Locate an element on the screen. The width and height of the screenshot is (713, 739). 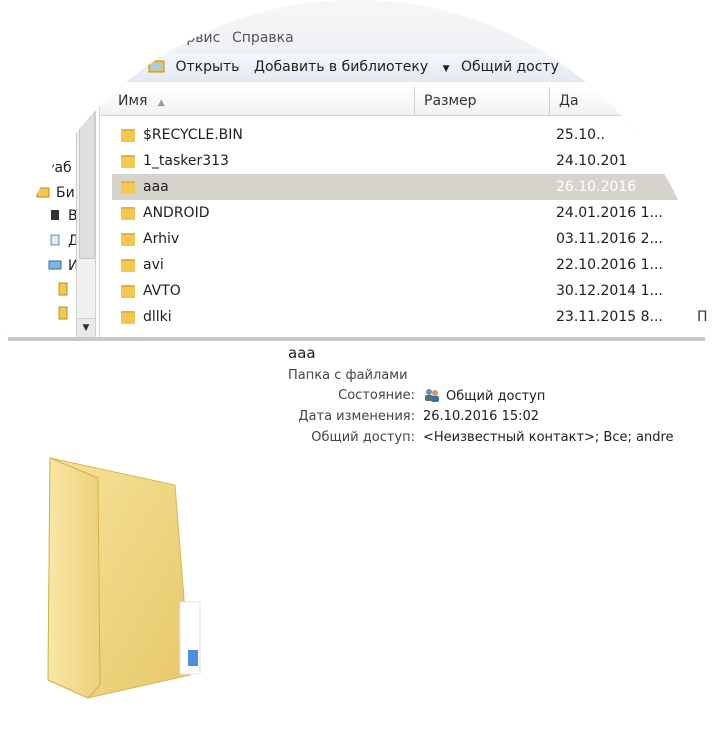
share-button: Общий досту is located at coordinates (510, 67).